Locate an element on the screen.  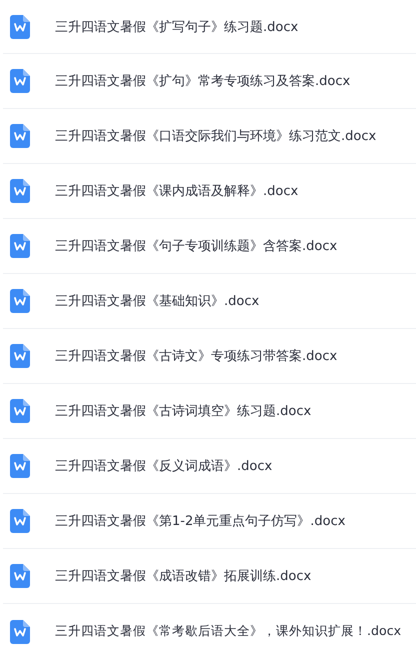
file-row: 三升四语文暑假《课内成语及解释》.docx is located at coordinates (209, 191).